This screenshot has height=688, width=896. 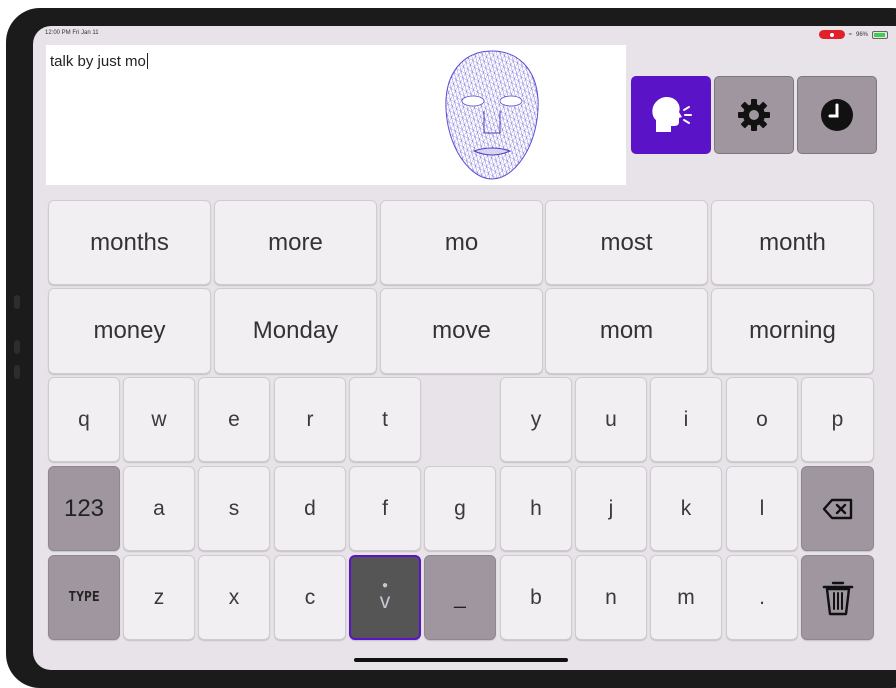 What do you see at coordinates (536, 597) in the screenshot?
I see `key-b: b` at bounding box center [536, 597].